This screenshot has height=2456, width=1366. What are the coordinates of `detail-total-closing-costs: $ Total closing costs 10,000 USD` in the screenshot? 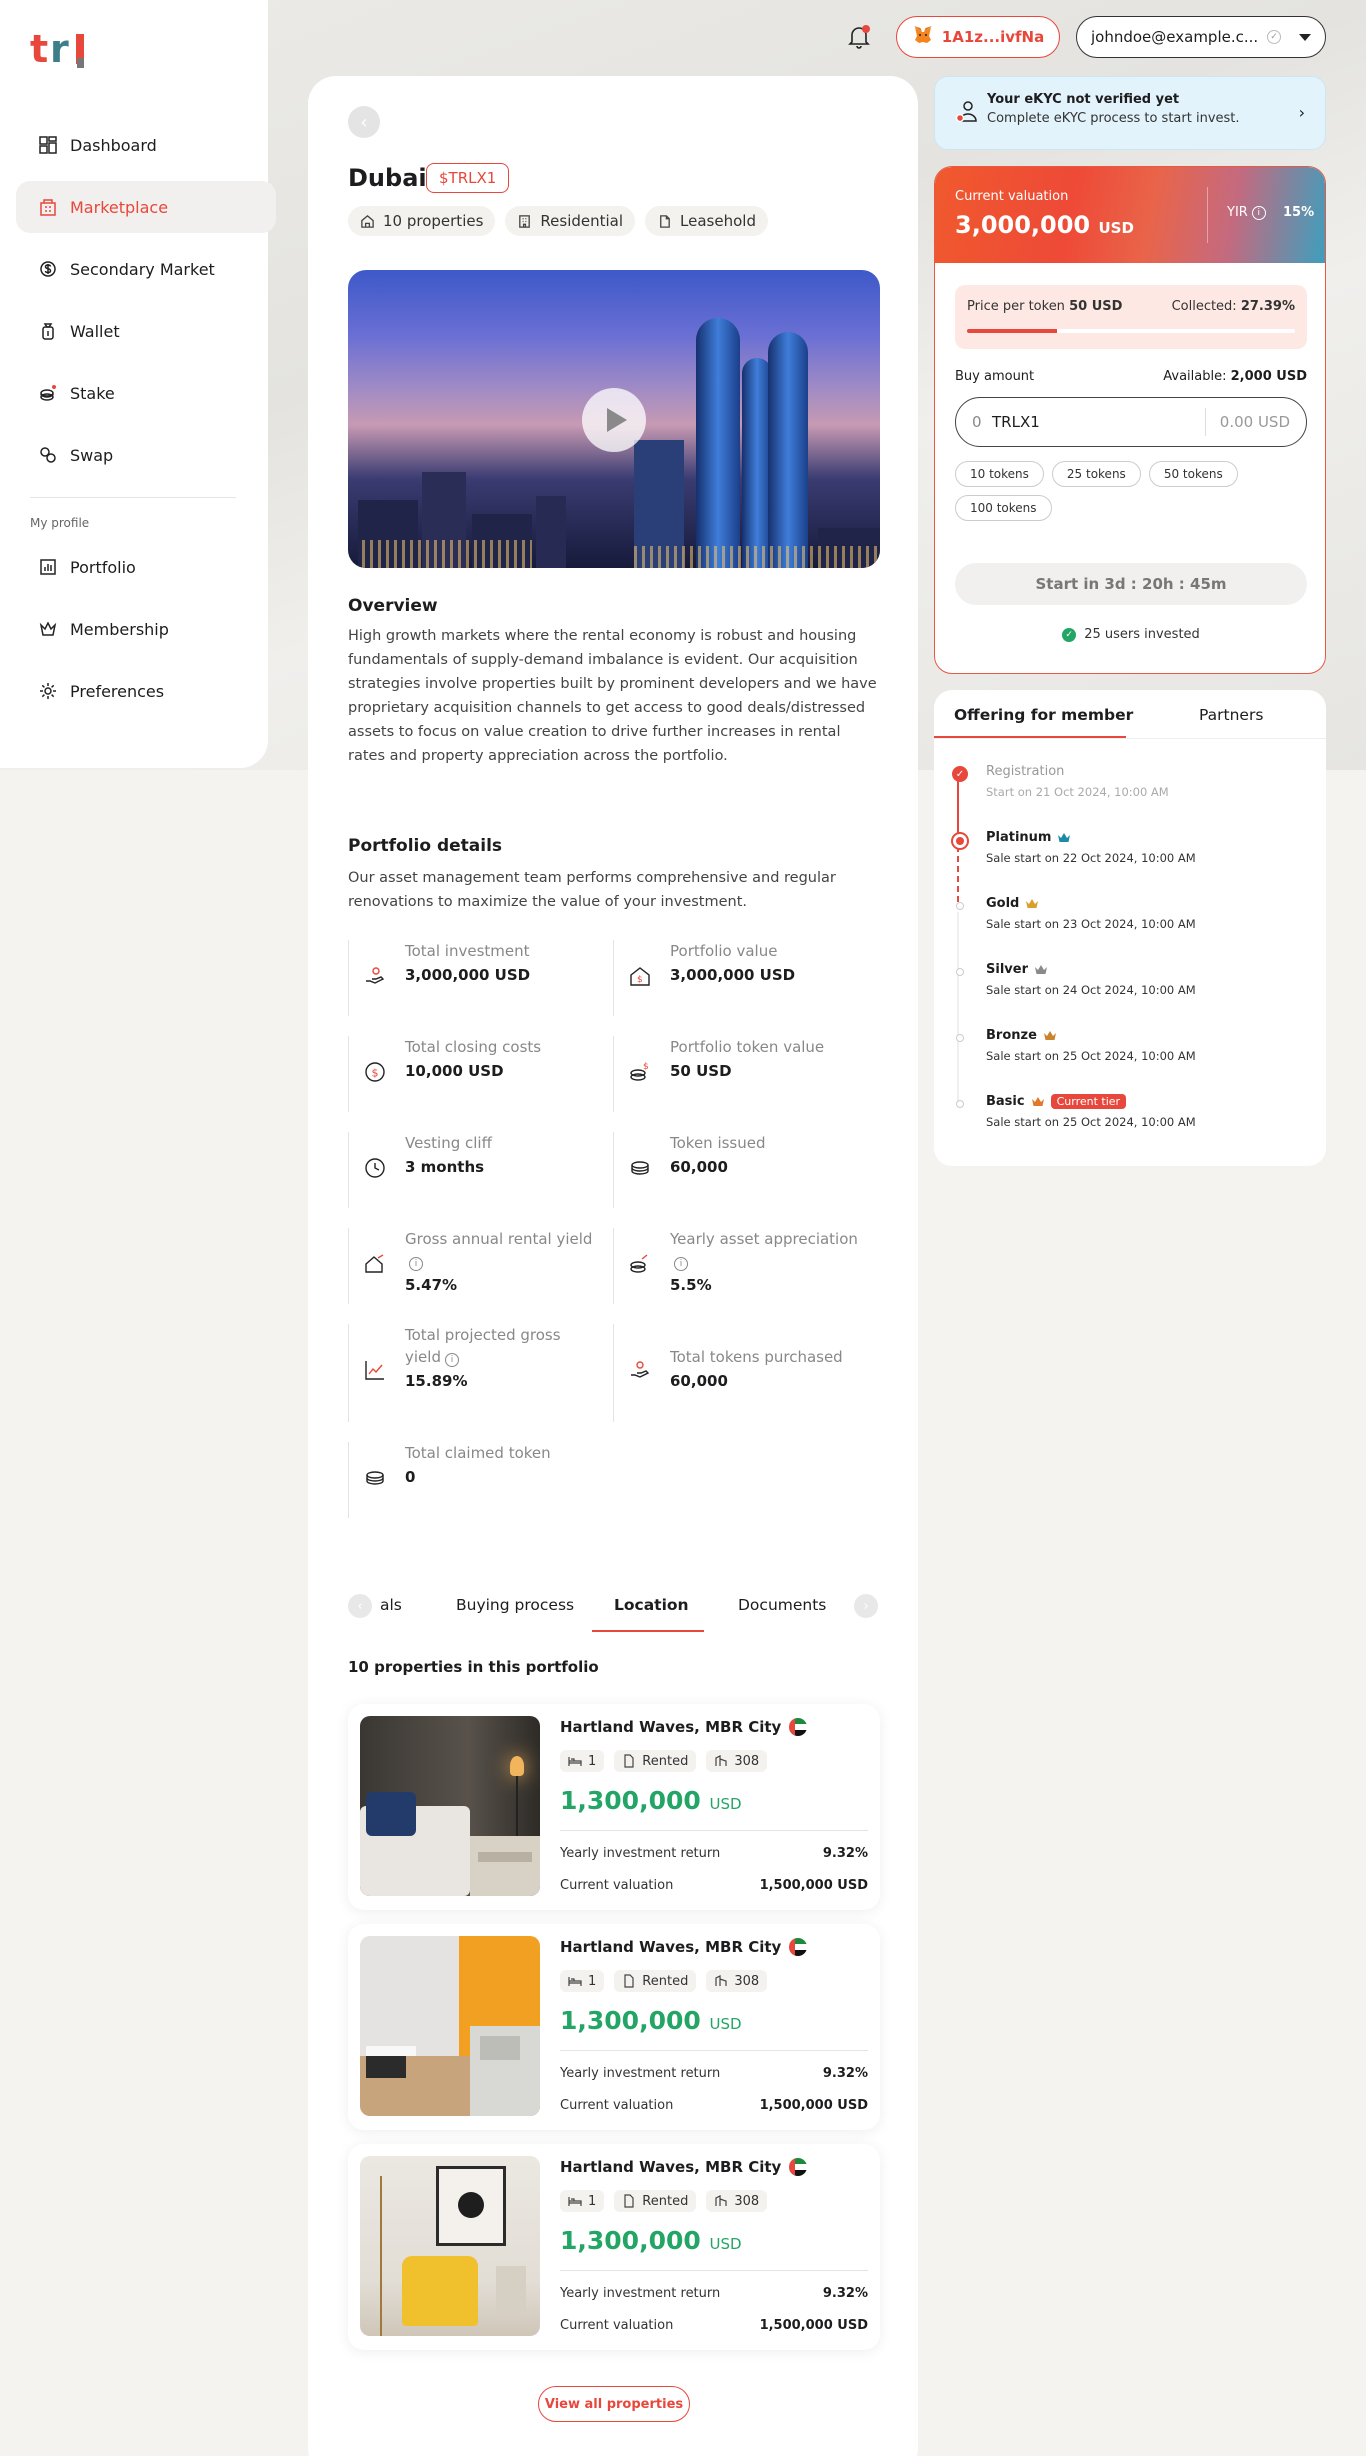 It's located at (479, 1074).